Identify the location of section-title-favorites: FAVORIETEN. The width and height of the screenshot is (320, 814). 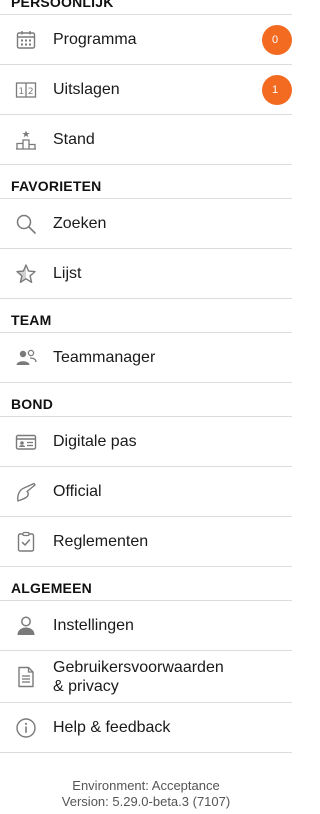
(56, 186).